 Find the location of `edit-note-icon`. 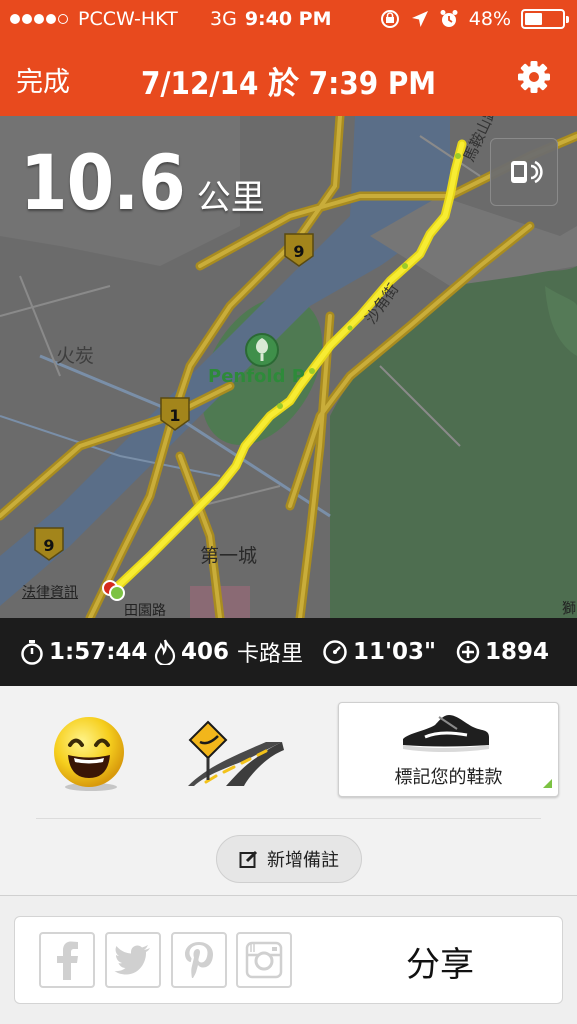

edit-note-icon is located at coordinates (248, 859).